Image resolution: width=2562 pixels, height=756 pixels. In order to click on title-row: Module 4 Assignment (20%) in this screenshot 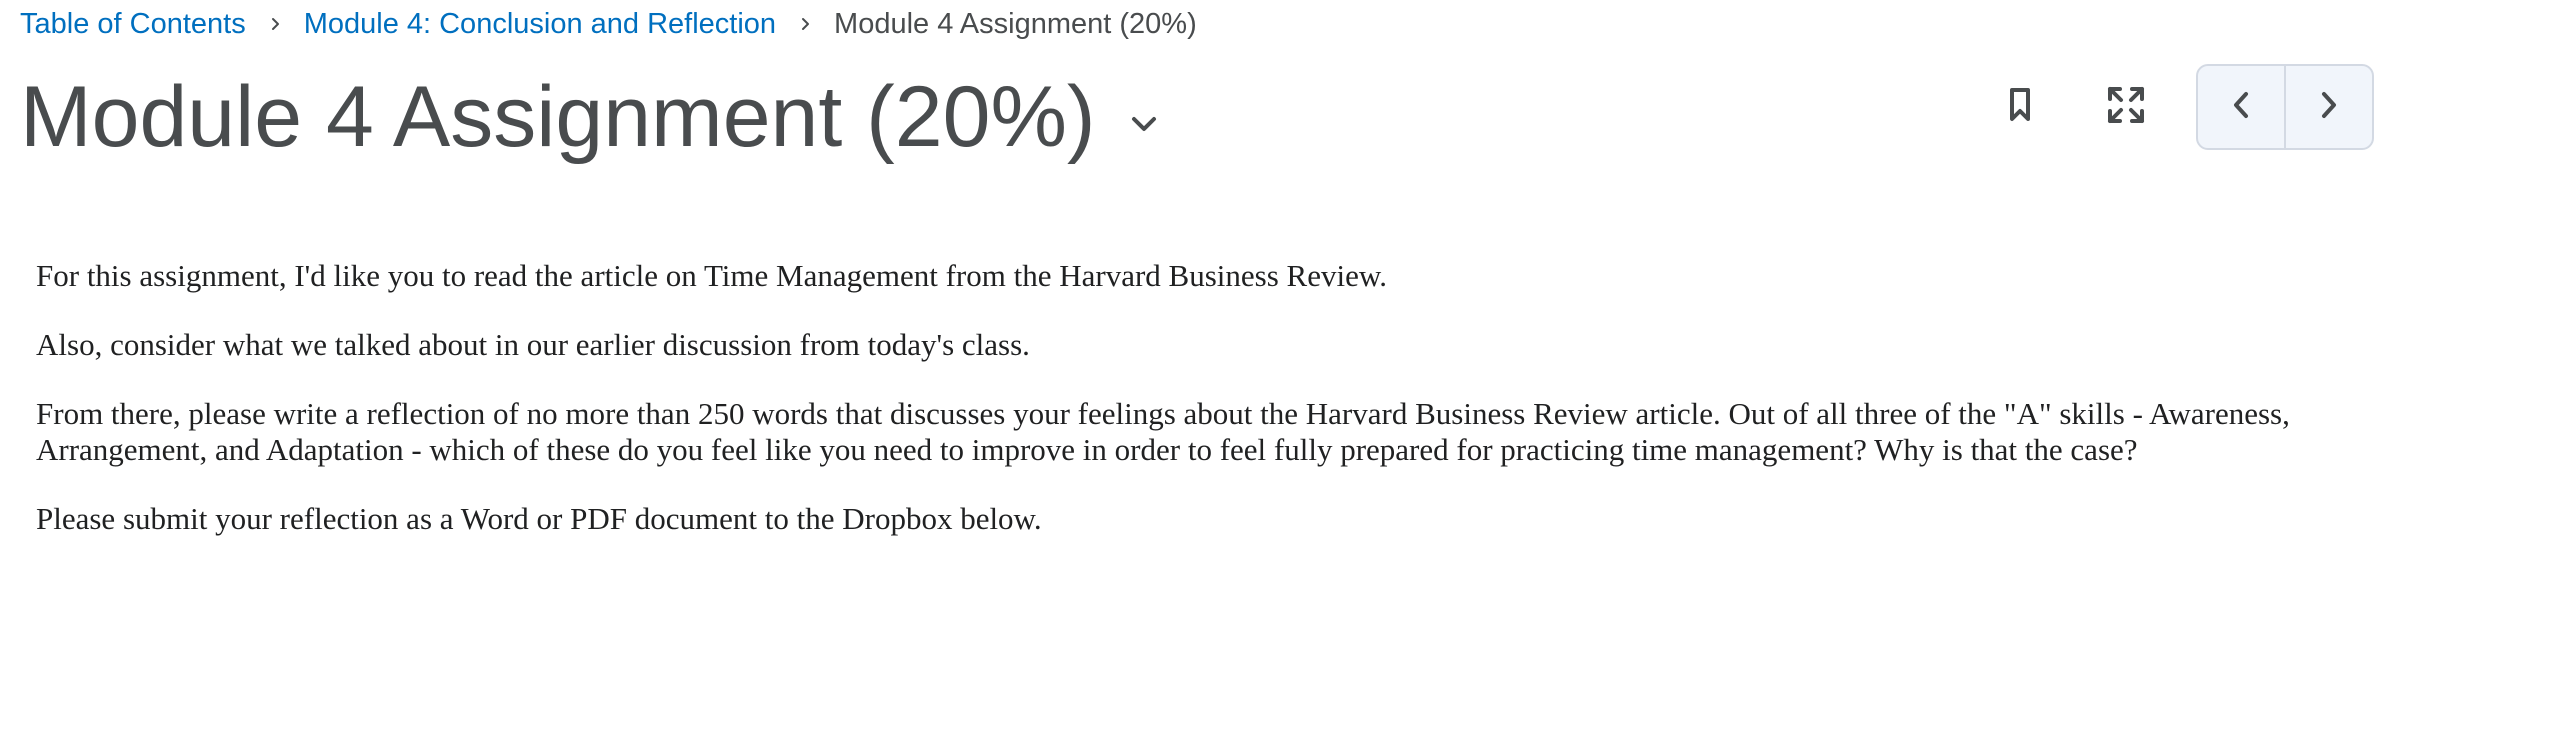, I will do `click(592, 117)`.